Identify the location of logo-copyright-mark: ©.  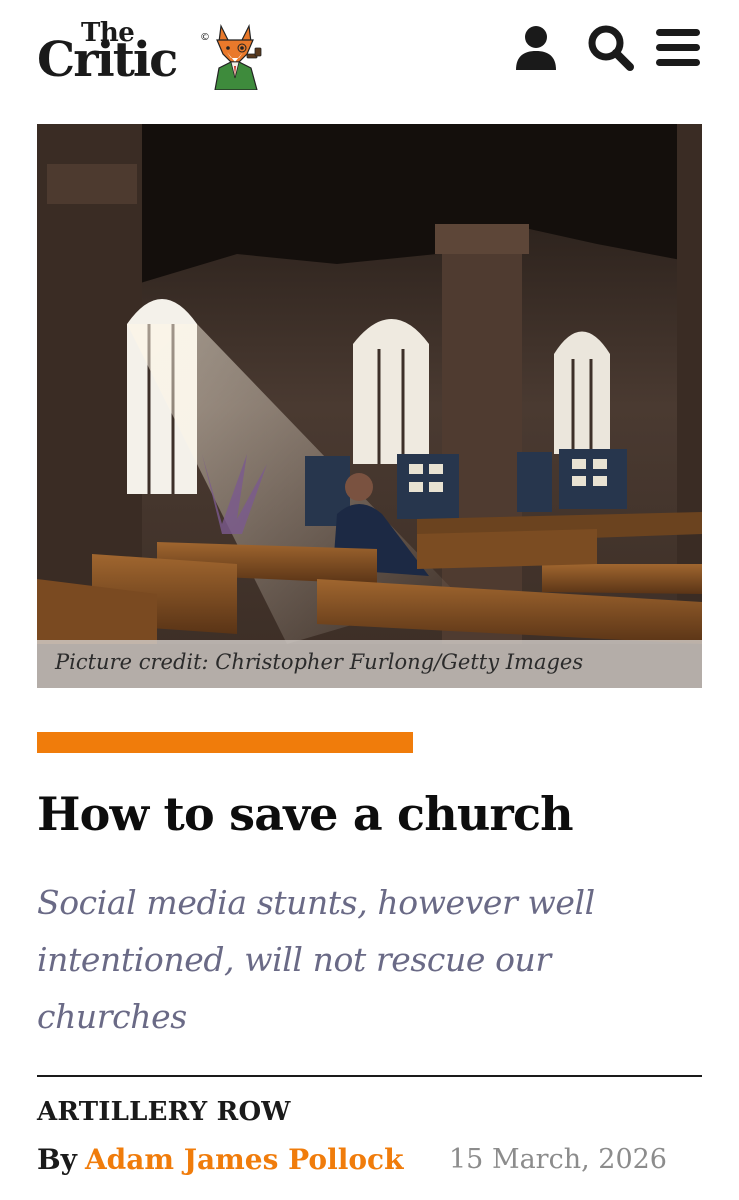
(205, 37).